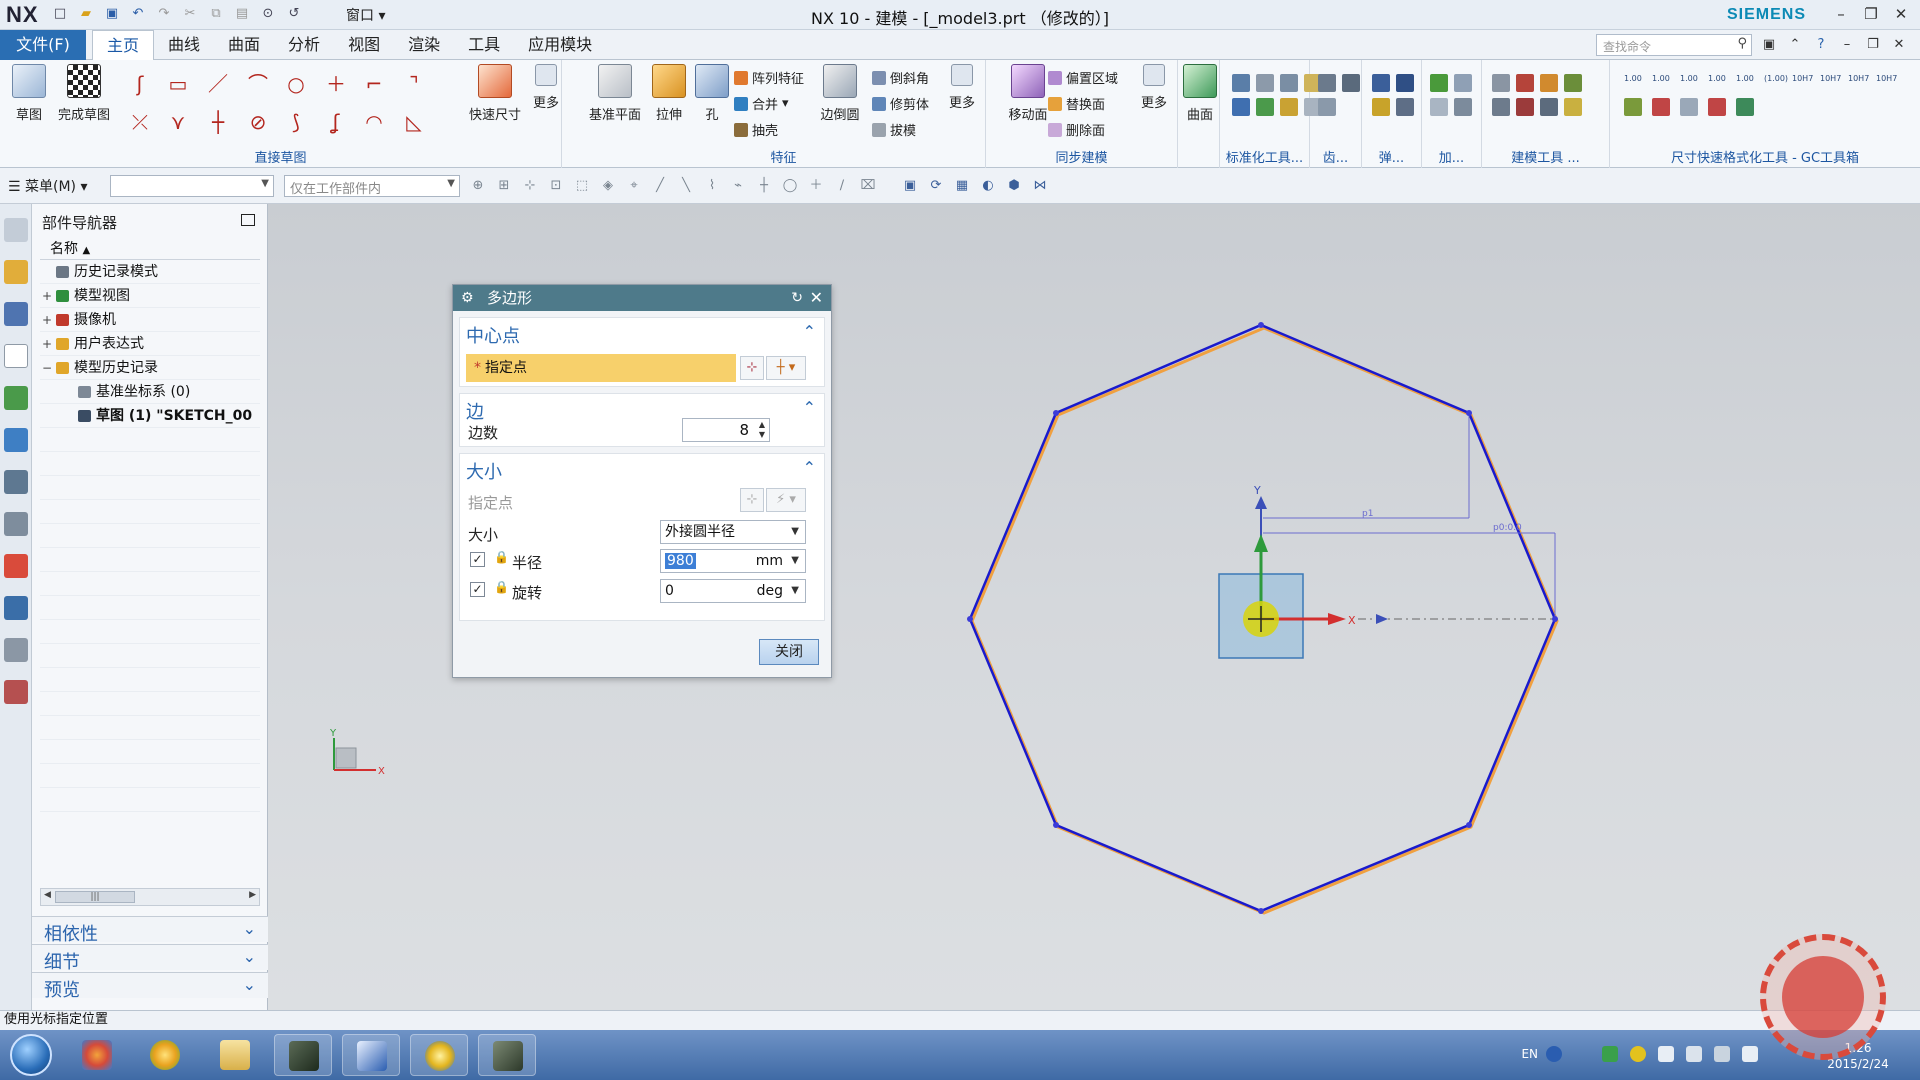 The width and height of the screenshot is (1920, 1080). I want to click on tab-applications: 应用模块, so click(560, 45).